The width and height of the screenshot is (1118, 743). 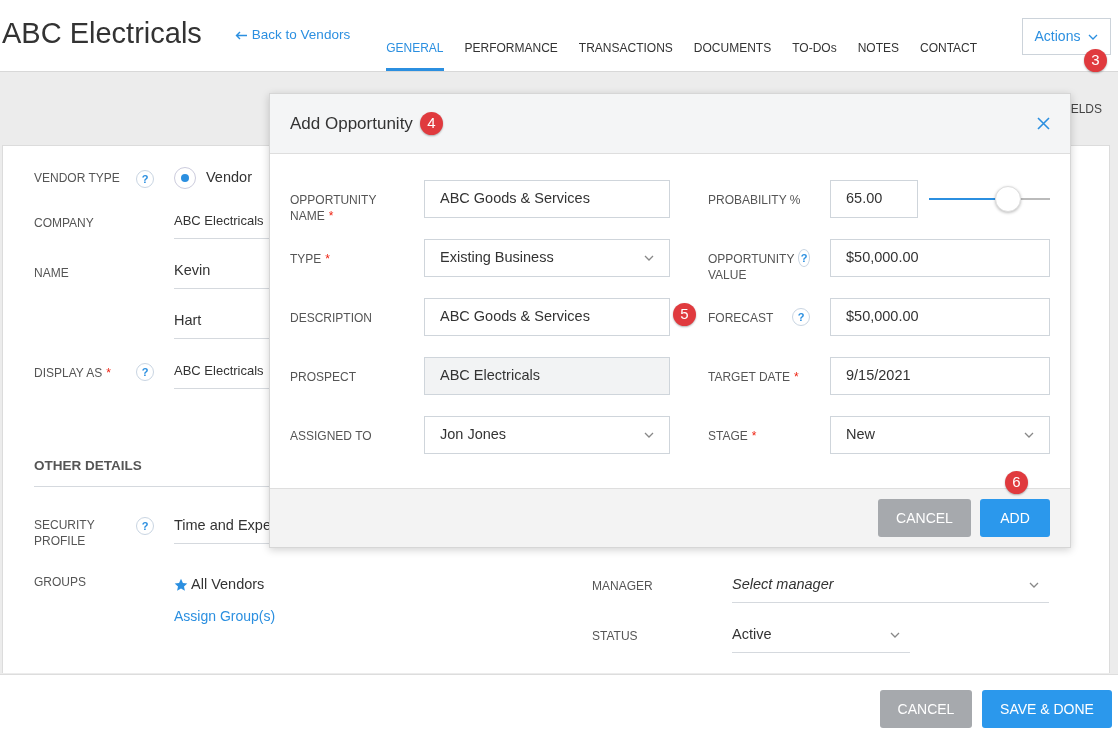 What do you see at coordinates (511, 35) in the screenshot?
I see `nav-tab: PERFORMANCE` at bounding box center [511, 35].